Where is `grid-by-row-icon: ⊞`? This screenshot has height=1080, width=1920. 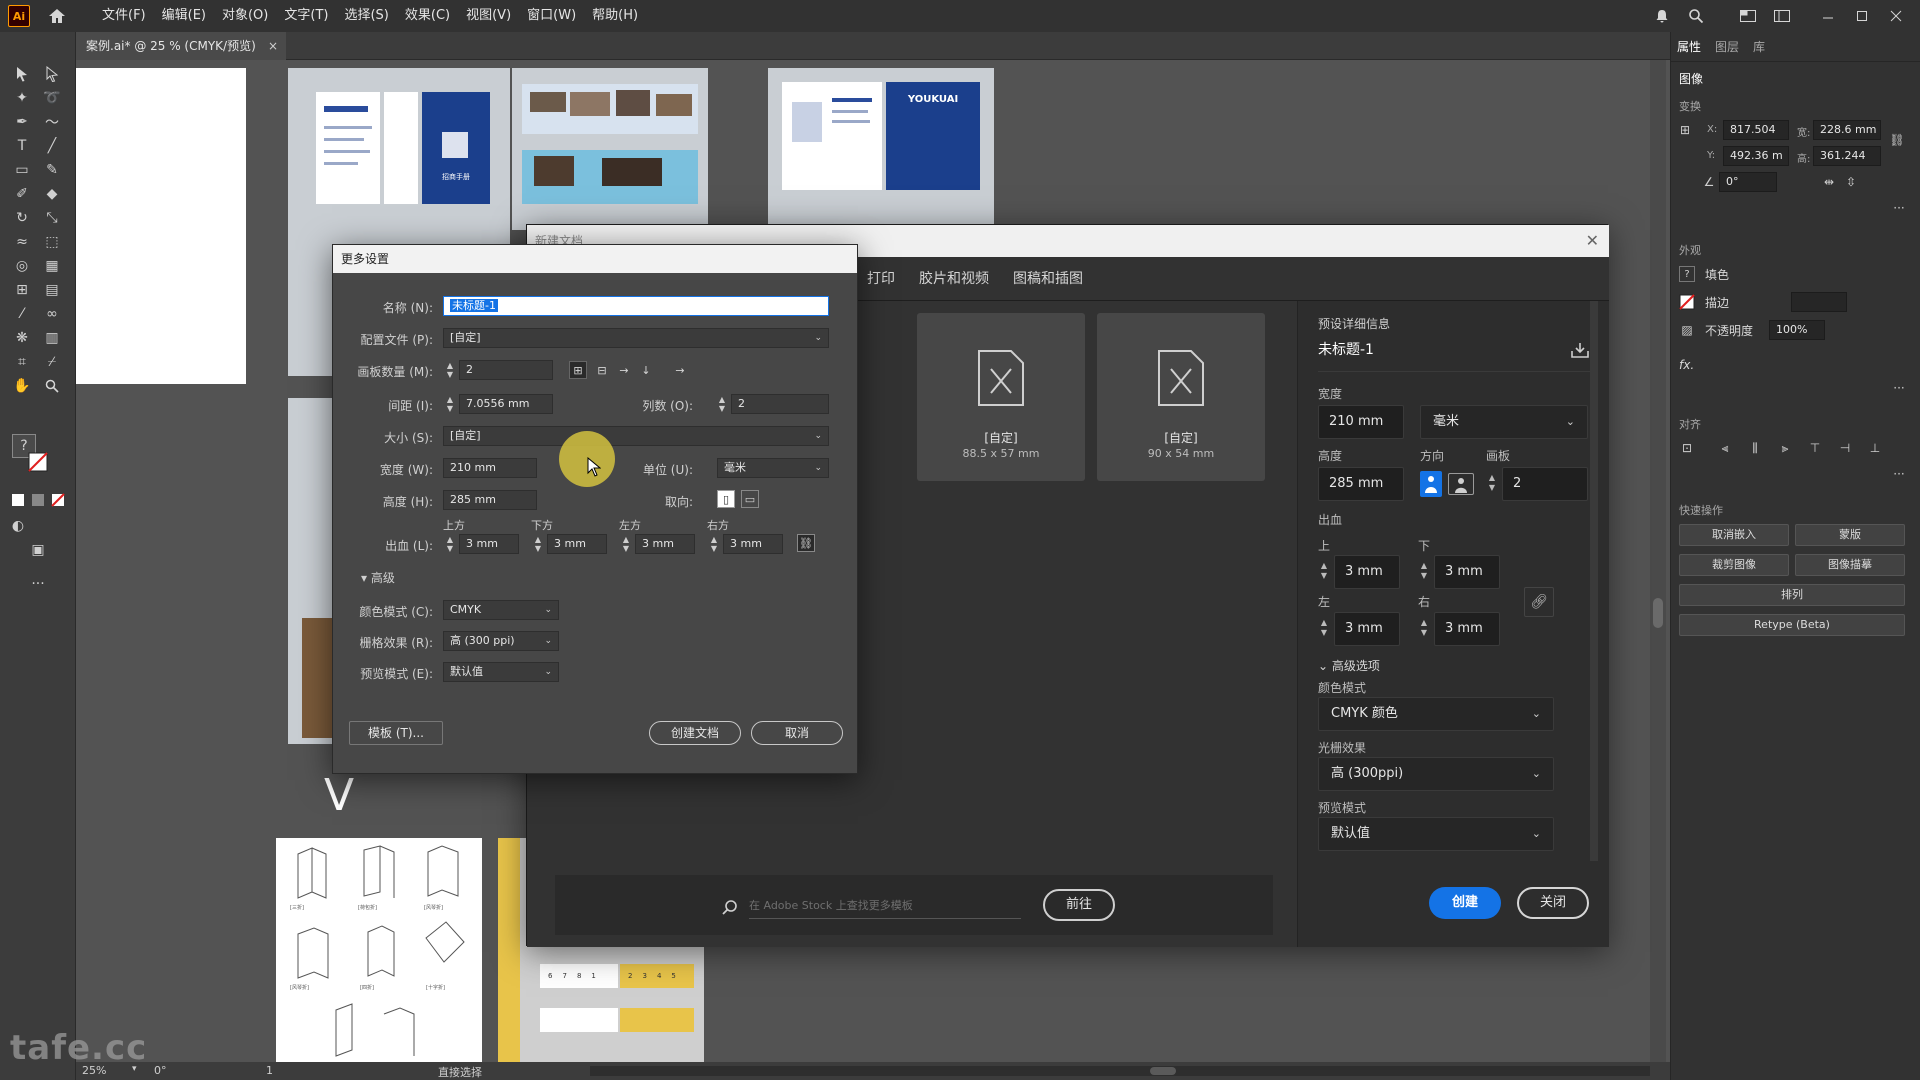
grid-by-row-icon: ⊞ is located at coordinates (578, 370).